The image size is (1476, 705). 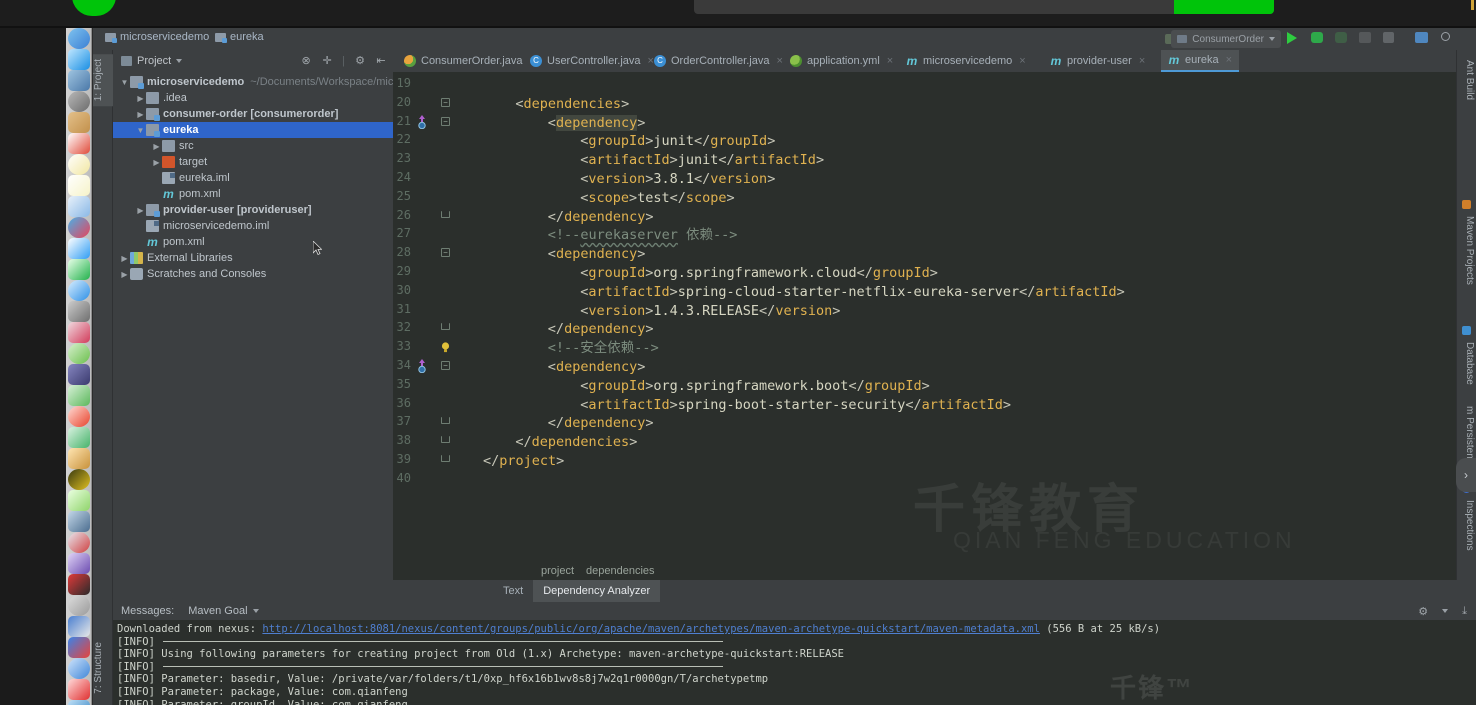 What do you see at coordinates (381, 61) in the screenshot?
I see `hide-icon: ⇤` at bounding box center [381, 61].